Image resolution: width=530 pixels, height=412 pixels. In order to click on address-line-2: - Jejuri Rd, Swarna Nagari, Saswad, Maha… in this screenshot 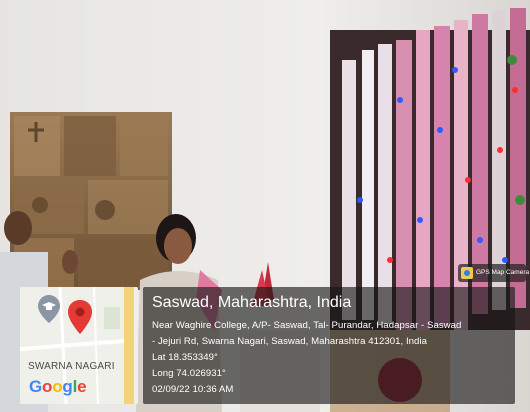, I will do `click(290, 341)`.